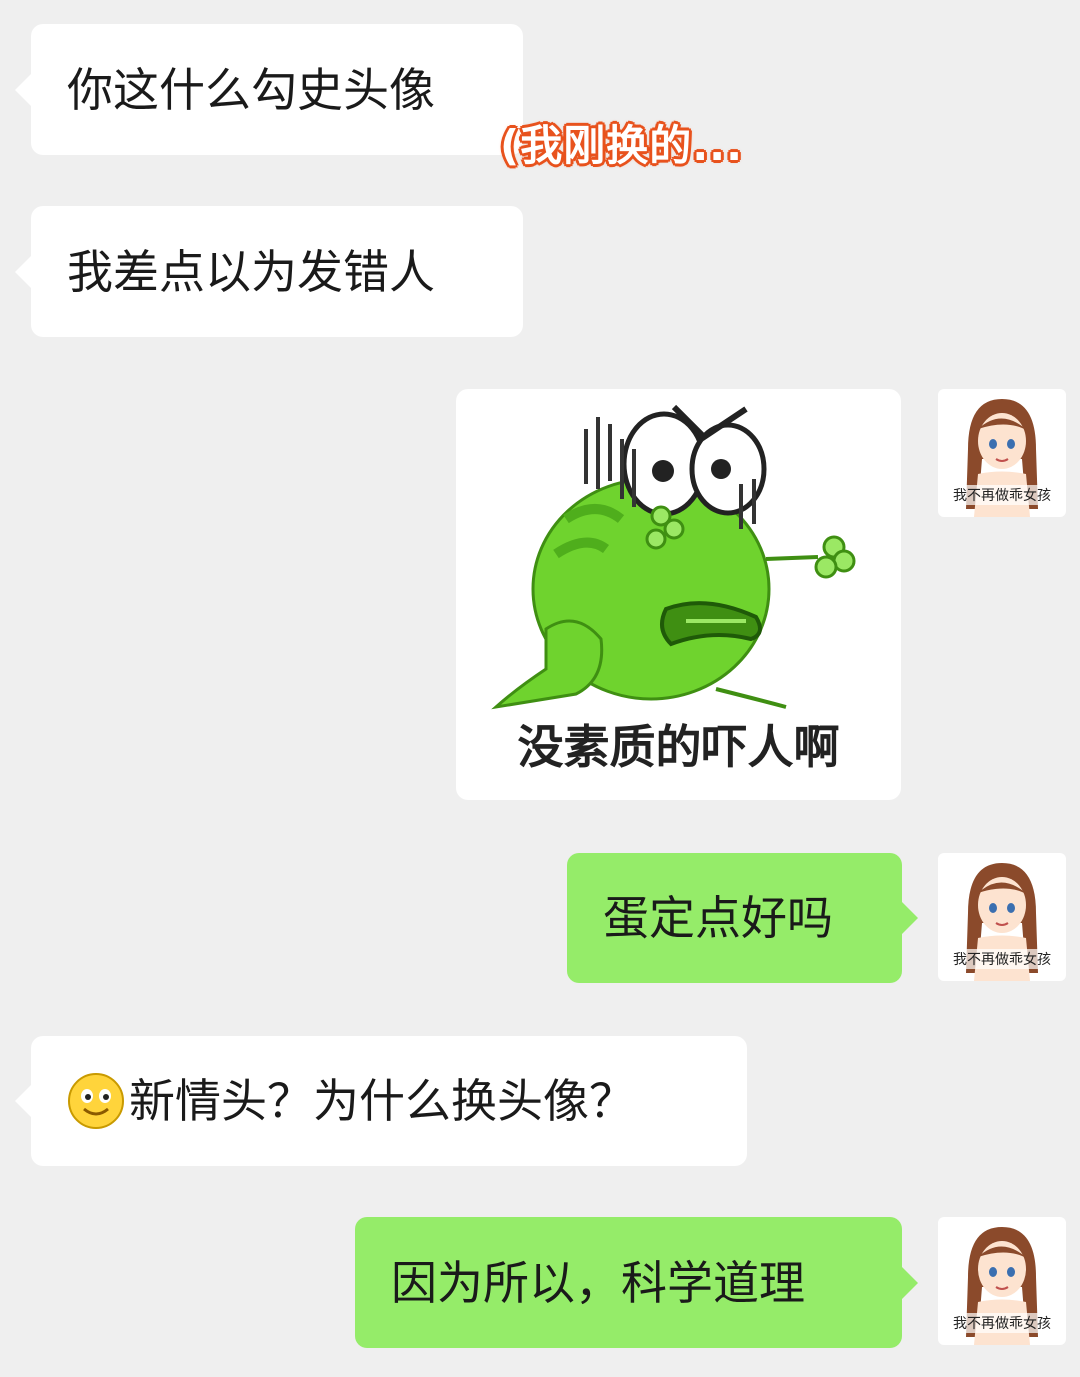 Image resolution: width=1080 pixels, height=1377 pixels. I want to click on message-bubble-received: 新情头？为什么换头像？, so click(381, 1101).